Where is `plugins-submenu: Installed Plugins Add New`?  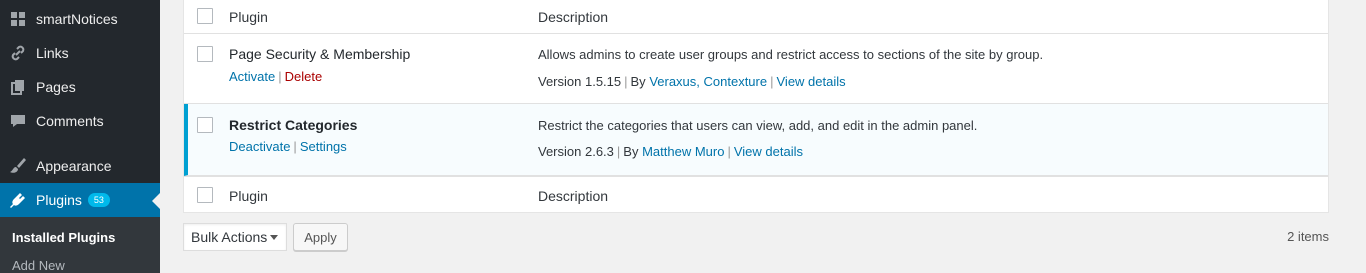
plugins-submenu: Installed Plugins Add New is located at coordinates (80, 245).